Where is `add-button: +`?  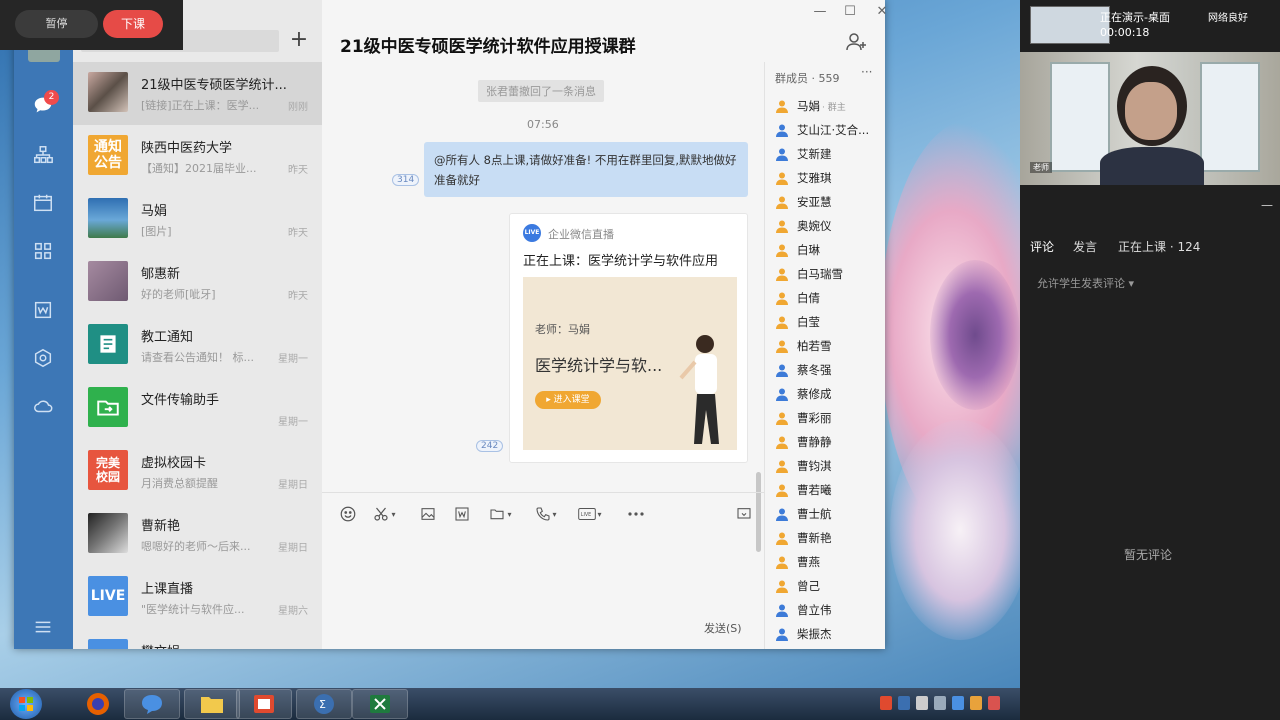
add-button: + is located at coordinates (299, 41).